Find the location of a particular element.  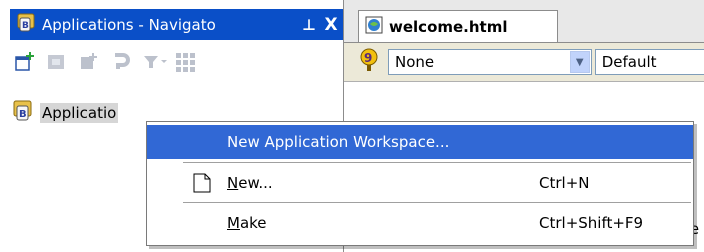

menu-item-shortcut: Ctrl+Shift+F9 is located at coordinates (591, 223).